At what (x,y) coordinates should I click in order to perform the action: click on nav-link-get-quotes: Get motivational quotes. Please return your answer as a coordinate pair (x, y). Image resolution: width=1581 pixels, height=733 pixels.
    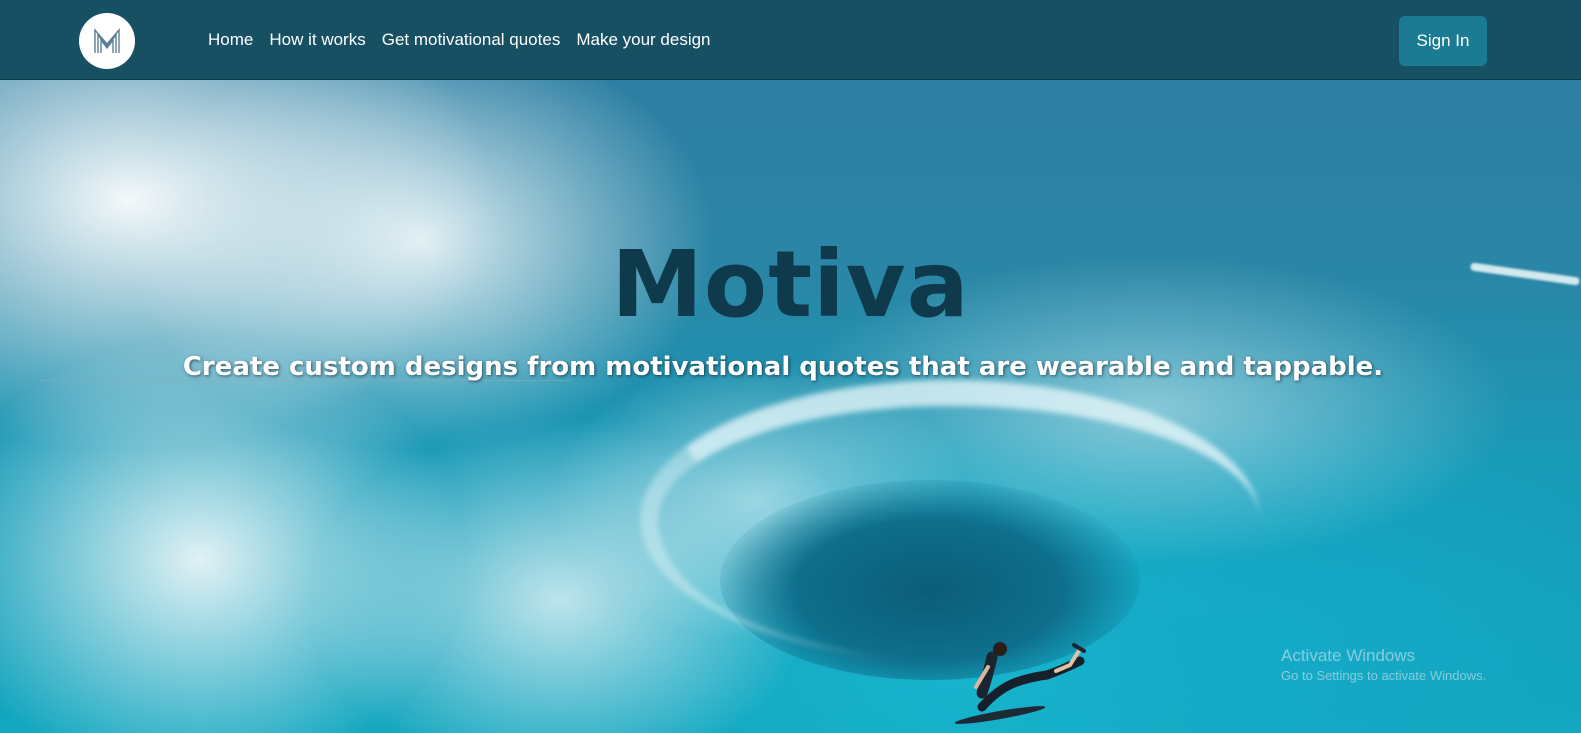
    Looking at the image, I should click on (471, 40).